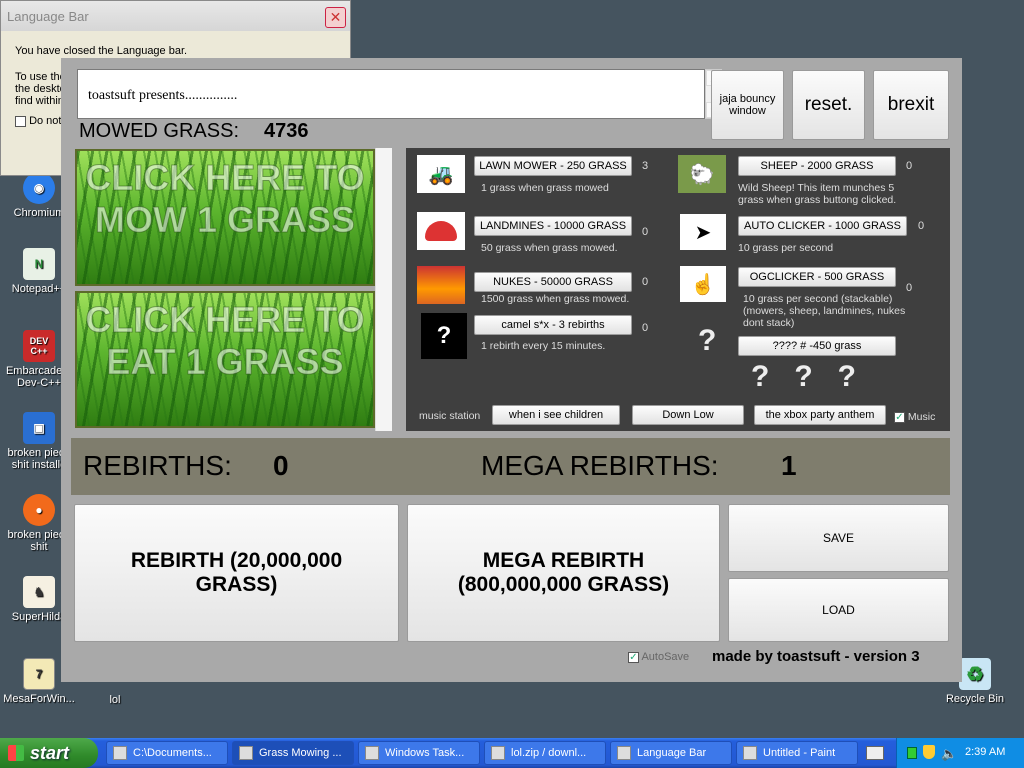 The image size is (1024, 768). I want to click on buy-nukes-button: NUKES - 50000 GRASS, so click(553, 282).